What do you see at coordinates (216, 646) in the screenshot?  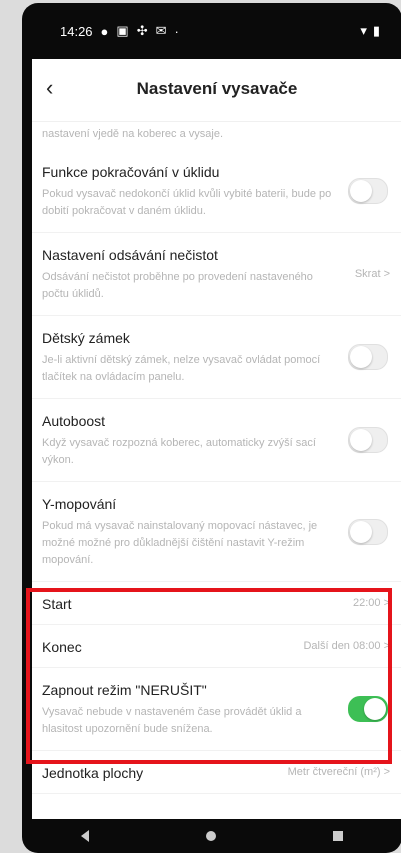 I see `setting-row-end: Konec Další den 08:00 >` at bounding box center [216, 646].